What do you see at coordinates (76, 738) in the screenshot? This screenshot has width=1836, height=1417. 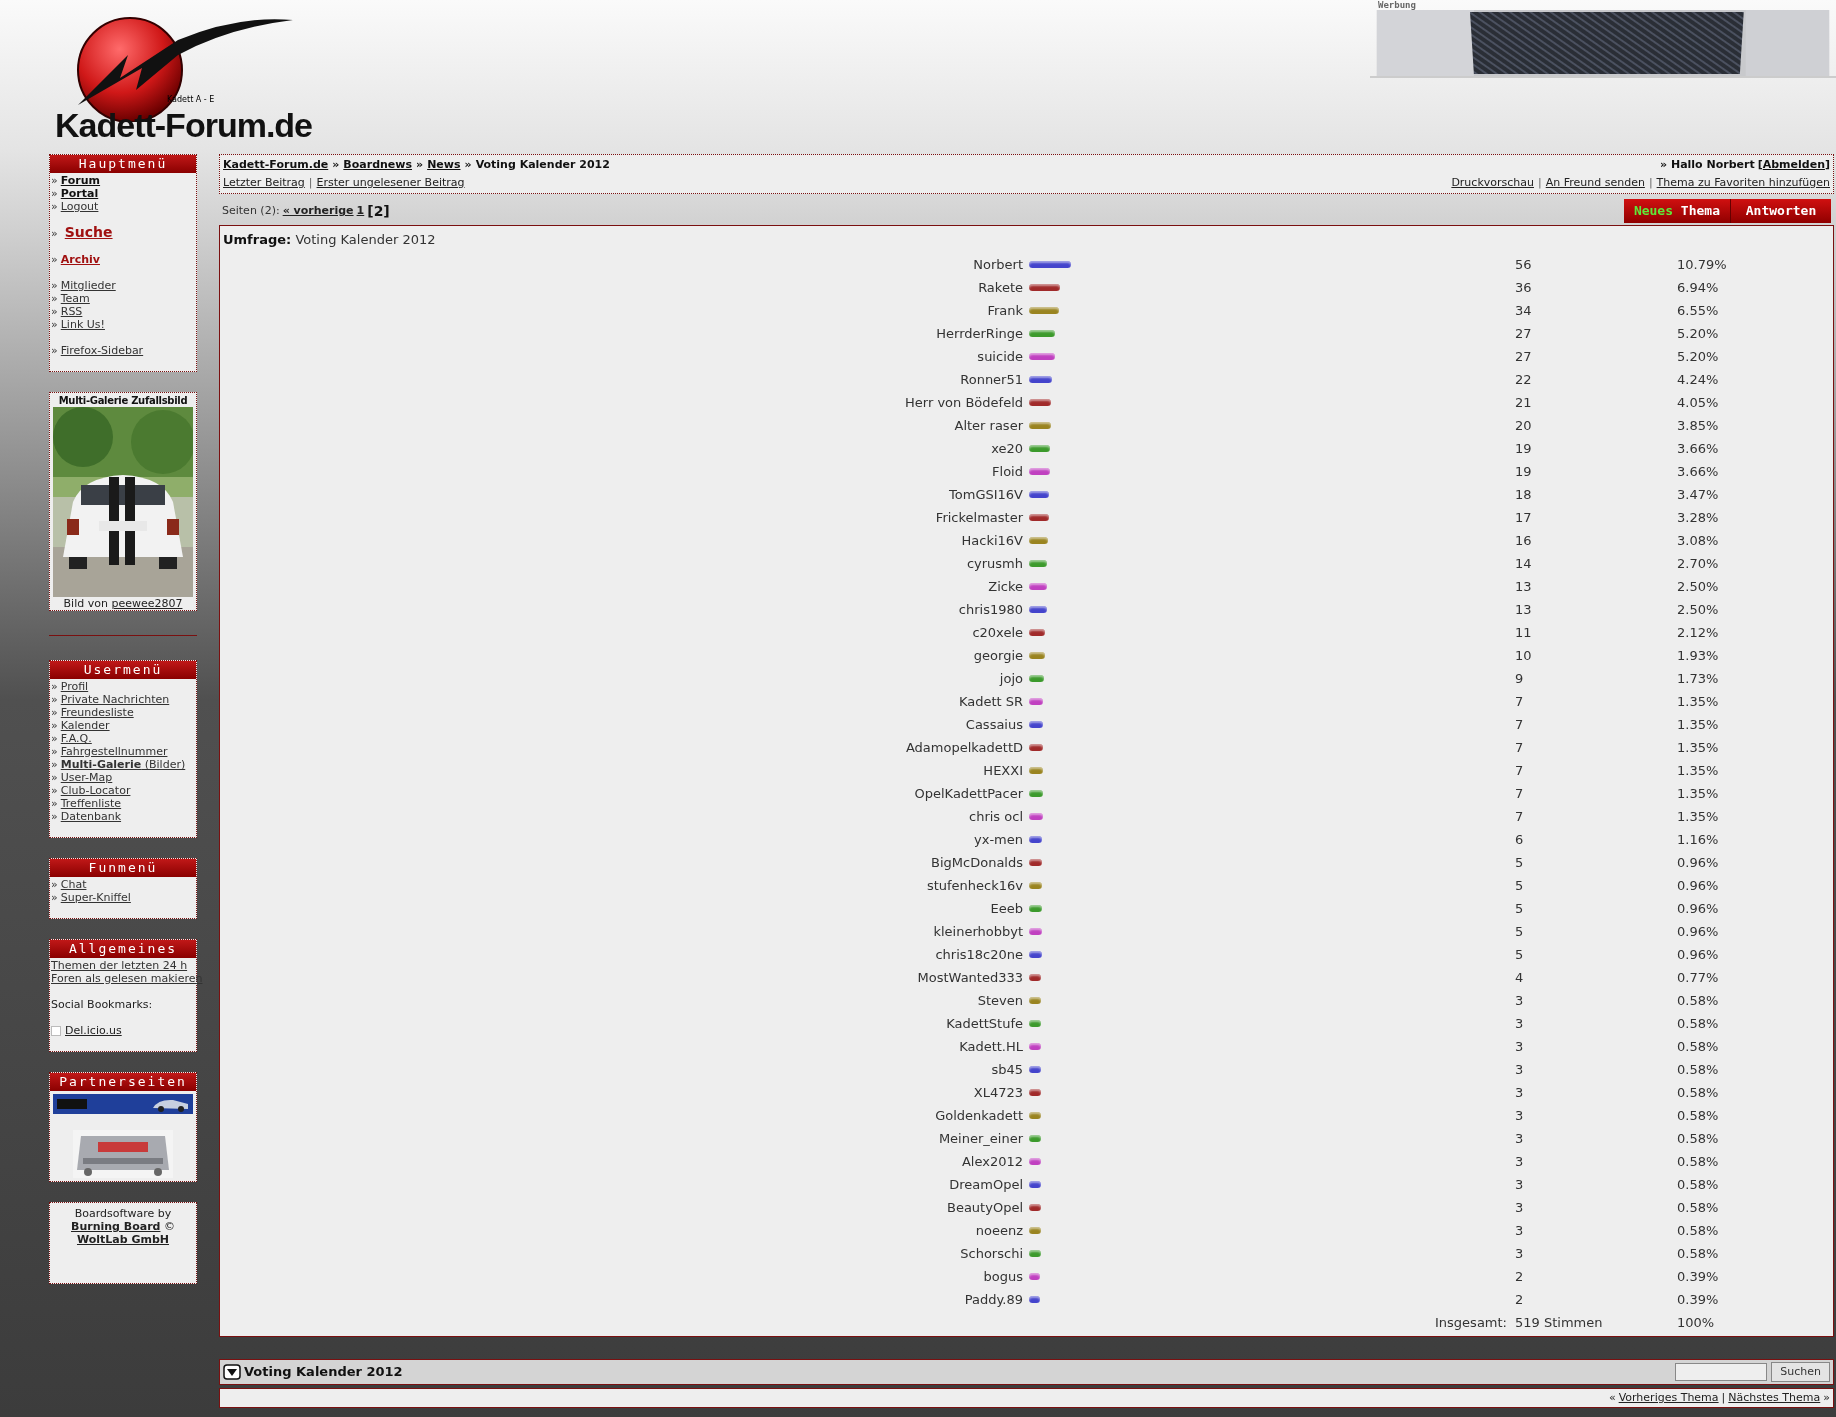 I see `menu-link: F.A.Q.` at bounding box center [76, 738].